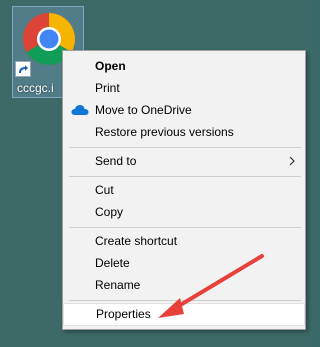 The width and height of the screenshot is (320, 347). I want to click on menu-item-print: Print, so click(184, 88).